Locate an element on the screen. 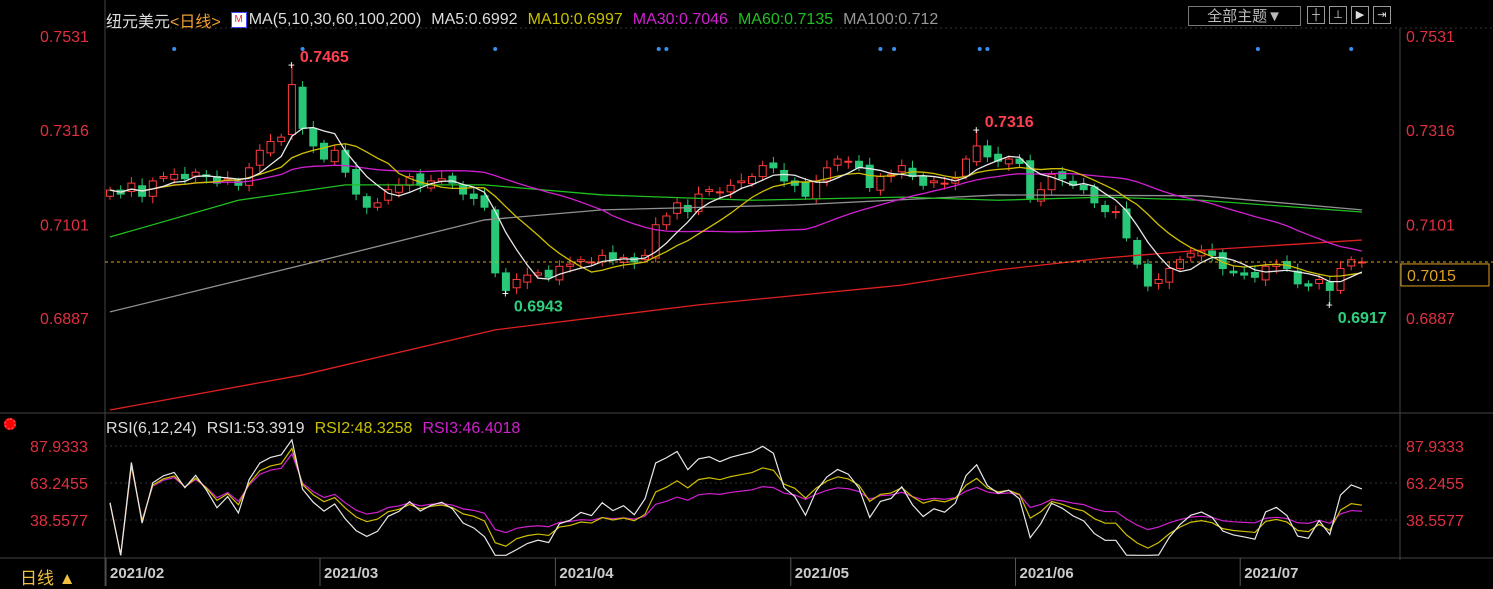 This screenshot has width=1493, height=589. ma60-line is located at coordinates (735, 211).